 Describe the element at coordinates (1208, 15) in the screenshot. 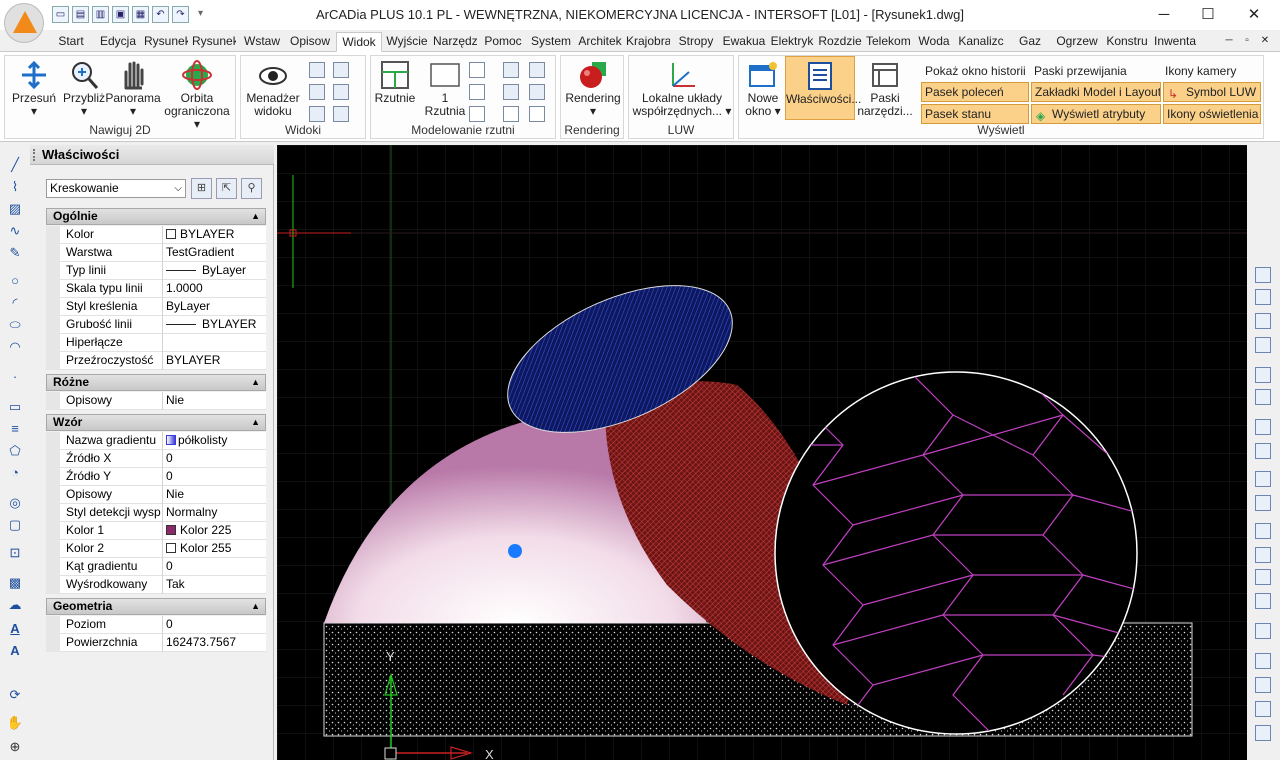

I see `maximize-button: ☐` at that location.